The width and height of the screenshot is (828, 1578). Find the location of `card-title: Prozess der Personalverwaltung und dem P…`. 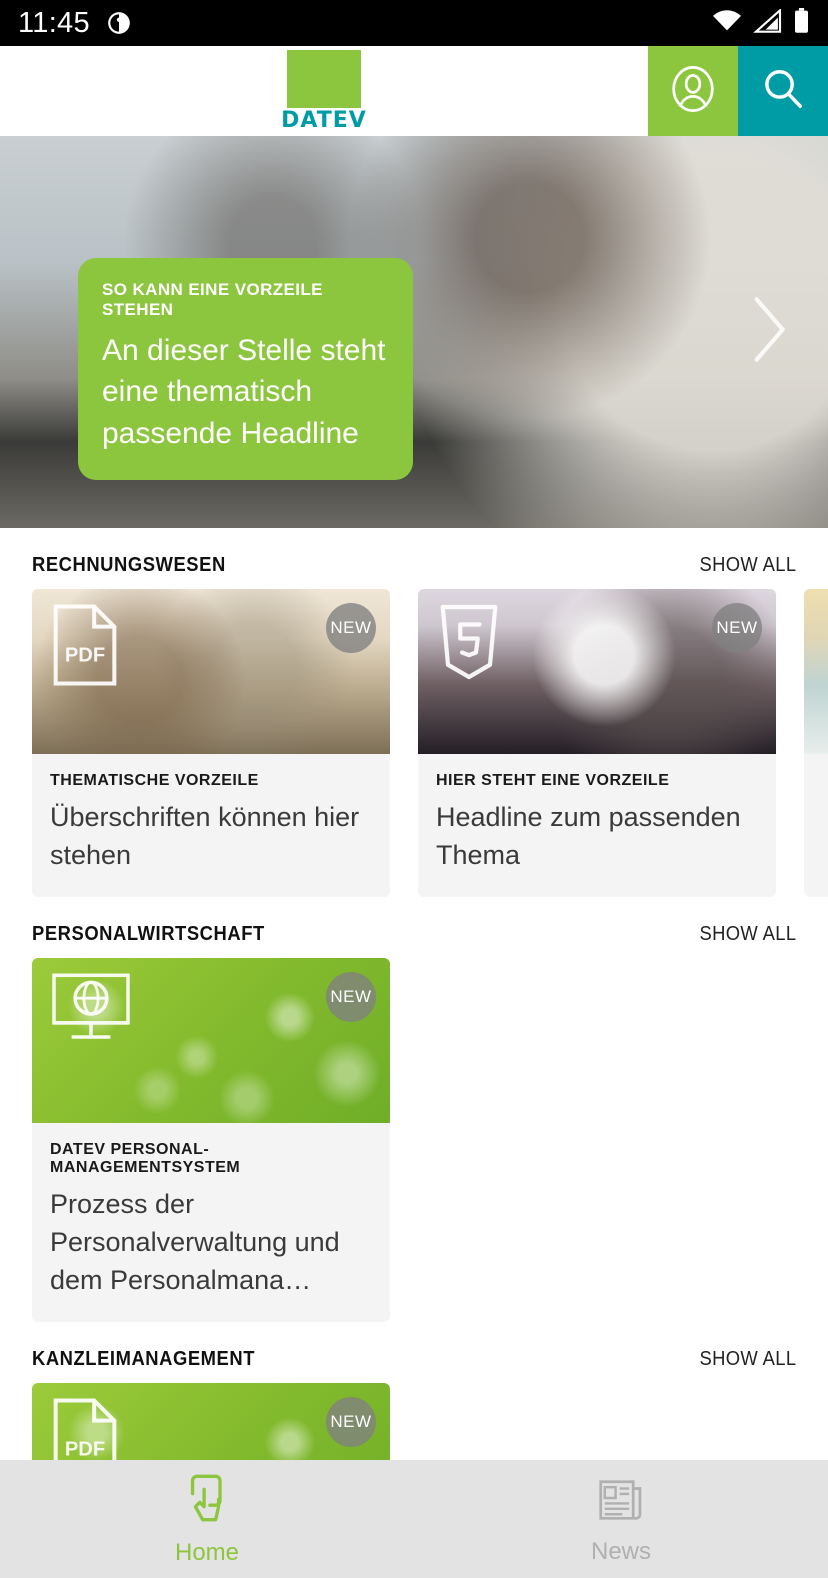

card-title: Prozess der Personalverwaltung und dem P… is located at coordinates (195, 1242).